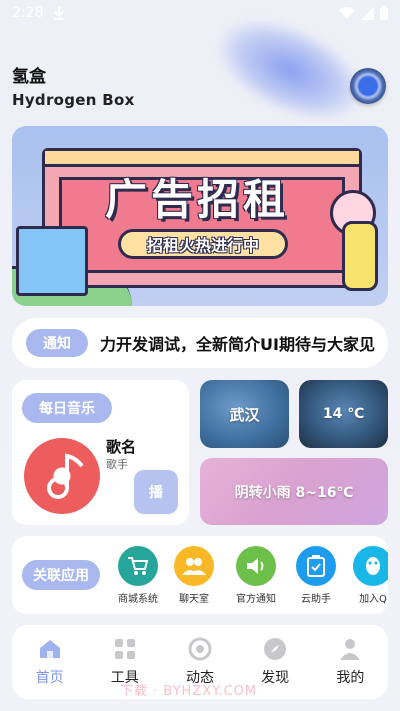 The image size is (400, 711). What do you see at coordinates (61, 575) in the screenshot?
I see `related-apps-badge: 关联应用` at bounding box center [61, 575].